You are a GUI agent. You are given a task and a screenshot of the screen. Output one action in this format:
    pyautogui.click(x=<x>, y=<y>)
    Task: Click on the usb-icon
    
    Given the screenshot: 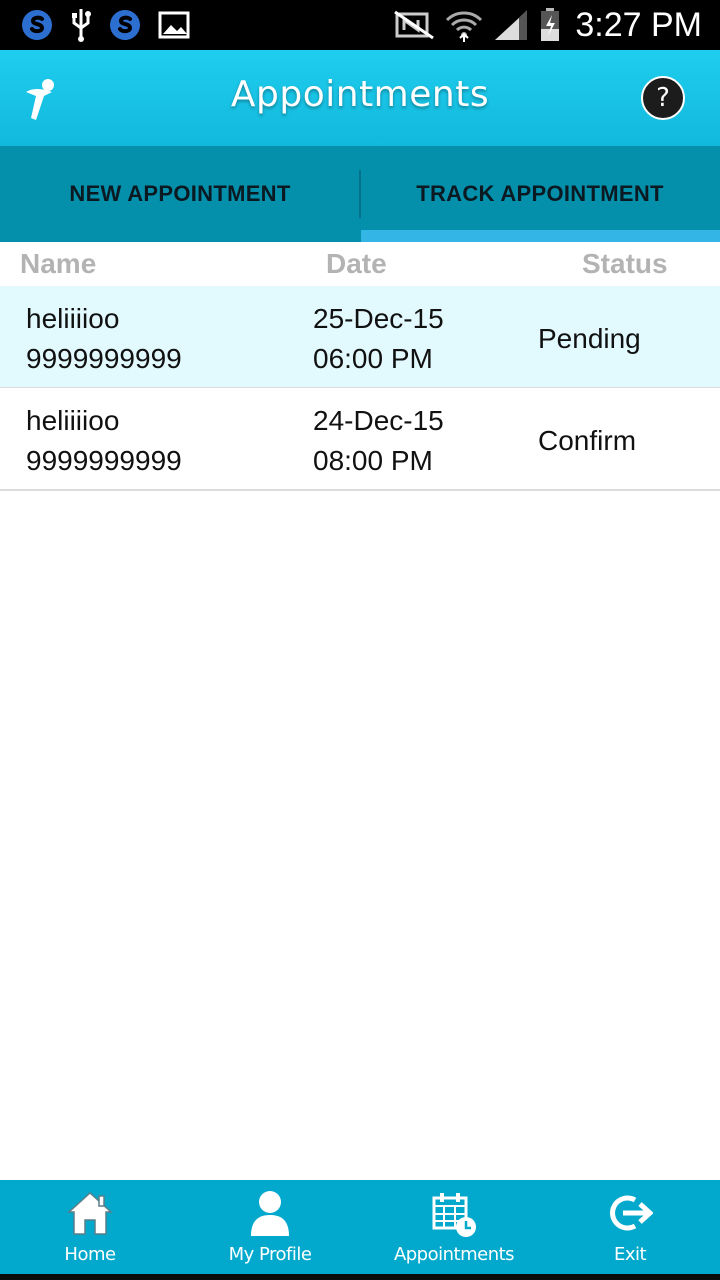 What is the action you would take?
    pyautogui.click(x=81, y=25)
    